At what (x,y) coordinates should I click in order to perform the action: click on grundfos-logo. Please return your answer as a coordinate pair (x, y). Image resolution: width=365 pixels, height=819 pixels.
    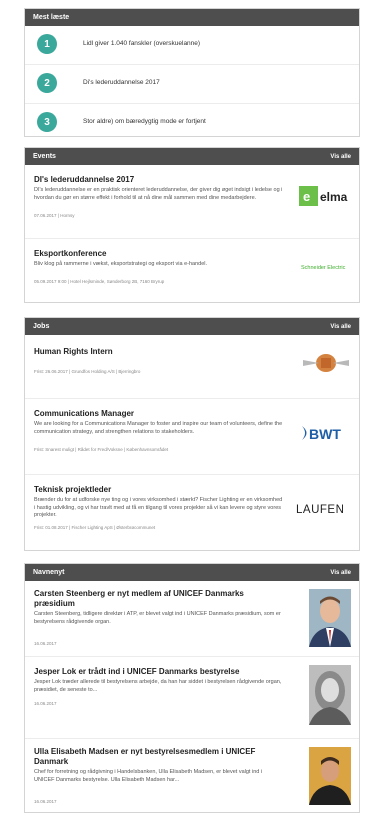
    Looking at the image, I should click on (326, 363).